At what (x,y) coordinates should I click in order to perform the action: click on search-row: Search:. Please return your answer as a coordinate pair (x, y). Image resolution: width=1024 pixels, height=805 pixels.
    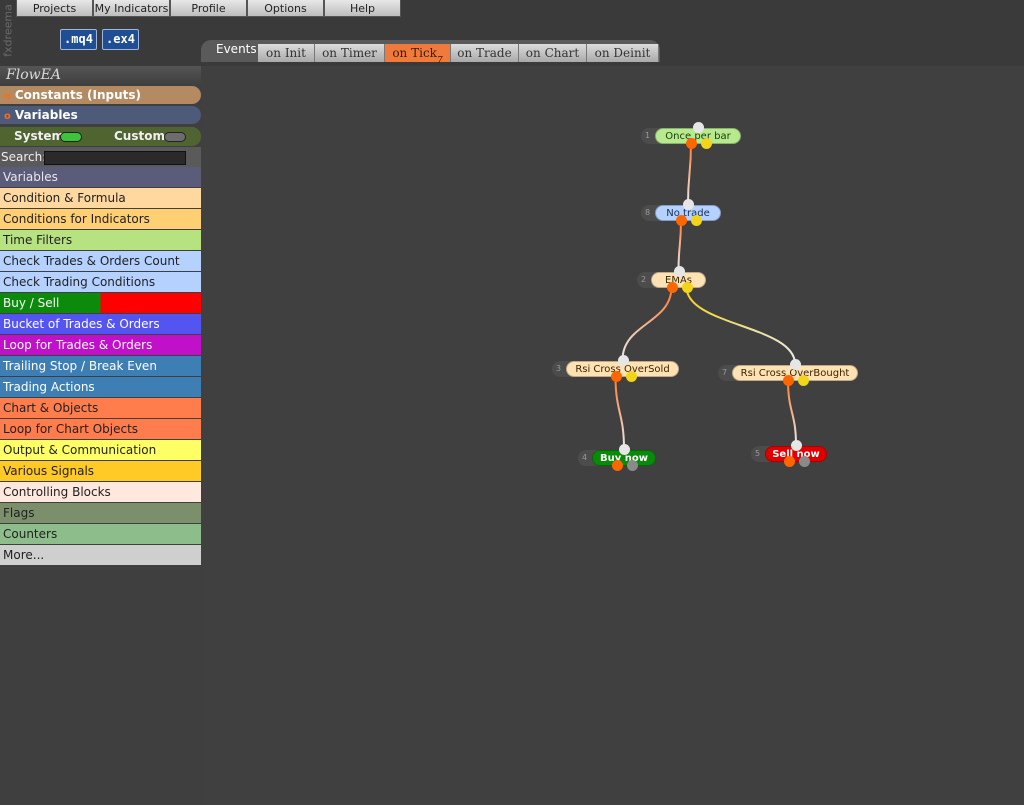
    Looking at the image, I should click on (100, 157).